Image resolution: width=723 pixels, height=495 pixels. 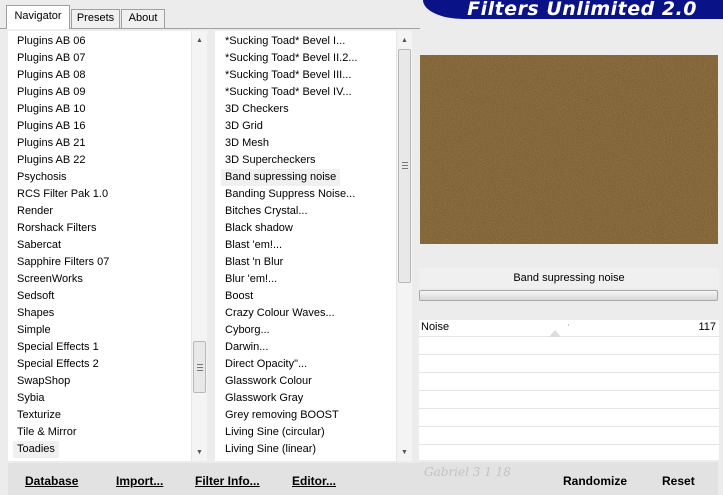 I want to click on category-item: Shapes, so click(x=35, y=313).